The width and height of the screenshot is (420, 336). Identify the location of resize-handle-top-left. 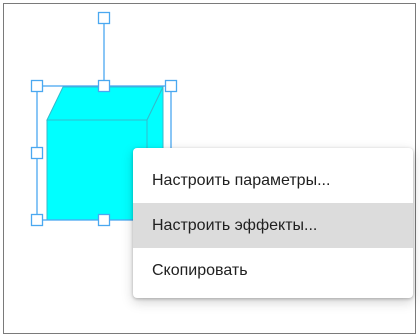
(37, 86).